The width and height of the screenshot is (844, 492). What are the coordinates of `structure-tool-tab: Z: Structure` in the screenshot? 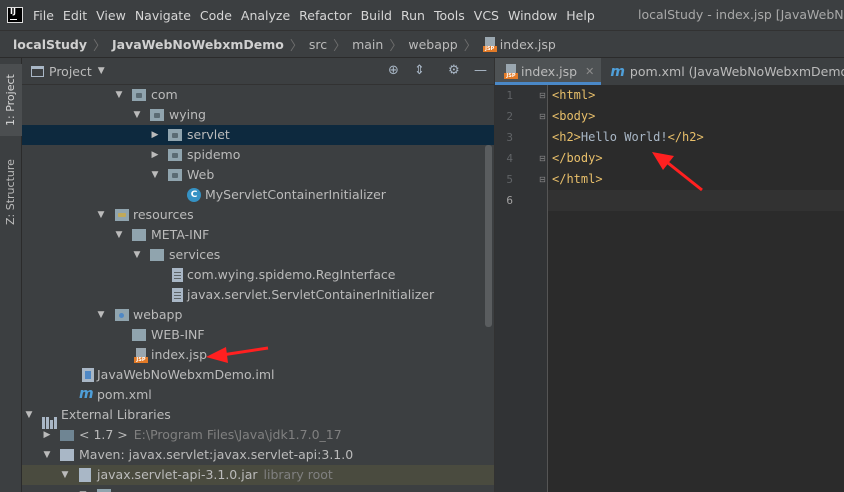 It's located at (11, 192).